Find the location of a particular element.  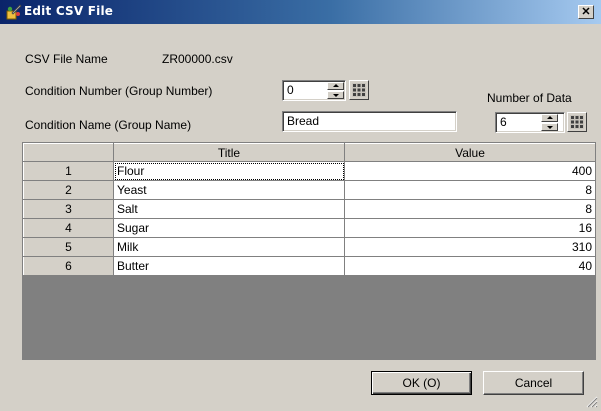

table-row: 2 Yeast 8 is located at coordinates (309, 190).